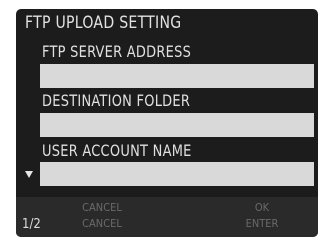 This screenshot has width=335, height=243. Describe the element at coordinates (177, 76) in the screenshot. I see `ftp-server-address-field` at that location.